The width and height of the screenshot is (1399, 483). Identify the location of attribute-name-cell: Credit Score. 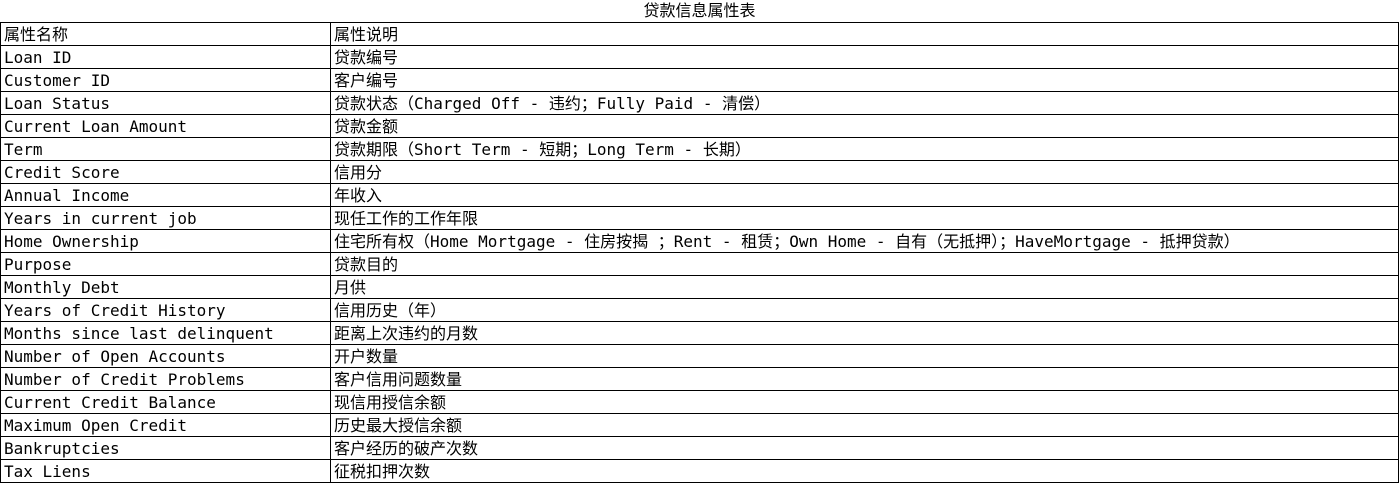
(165, 172).